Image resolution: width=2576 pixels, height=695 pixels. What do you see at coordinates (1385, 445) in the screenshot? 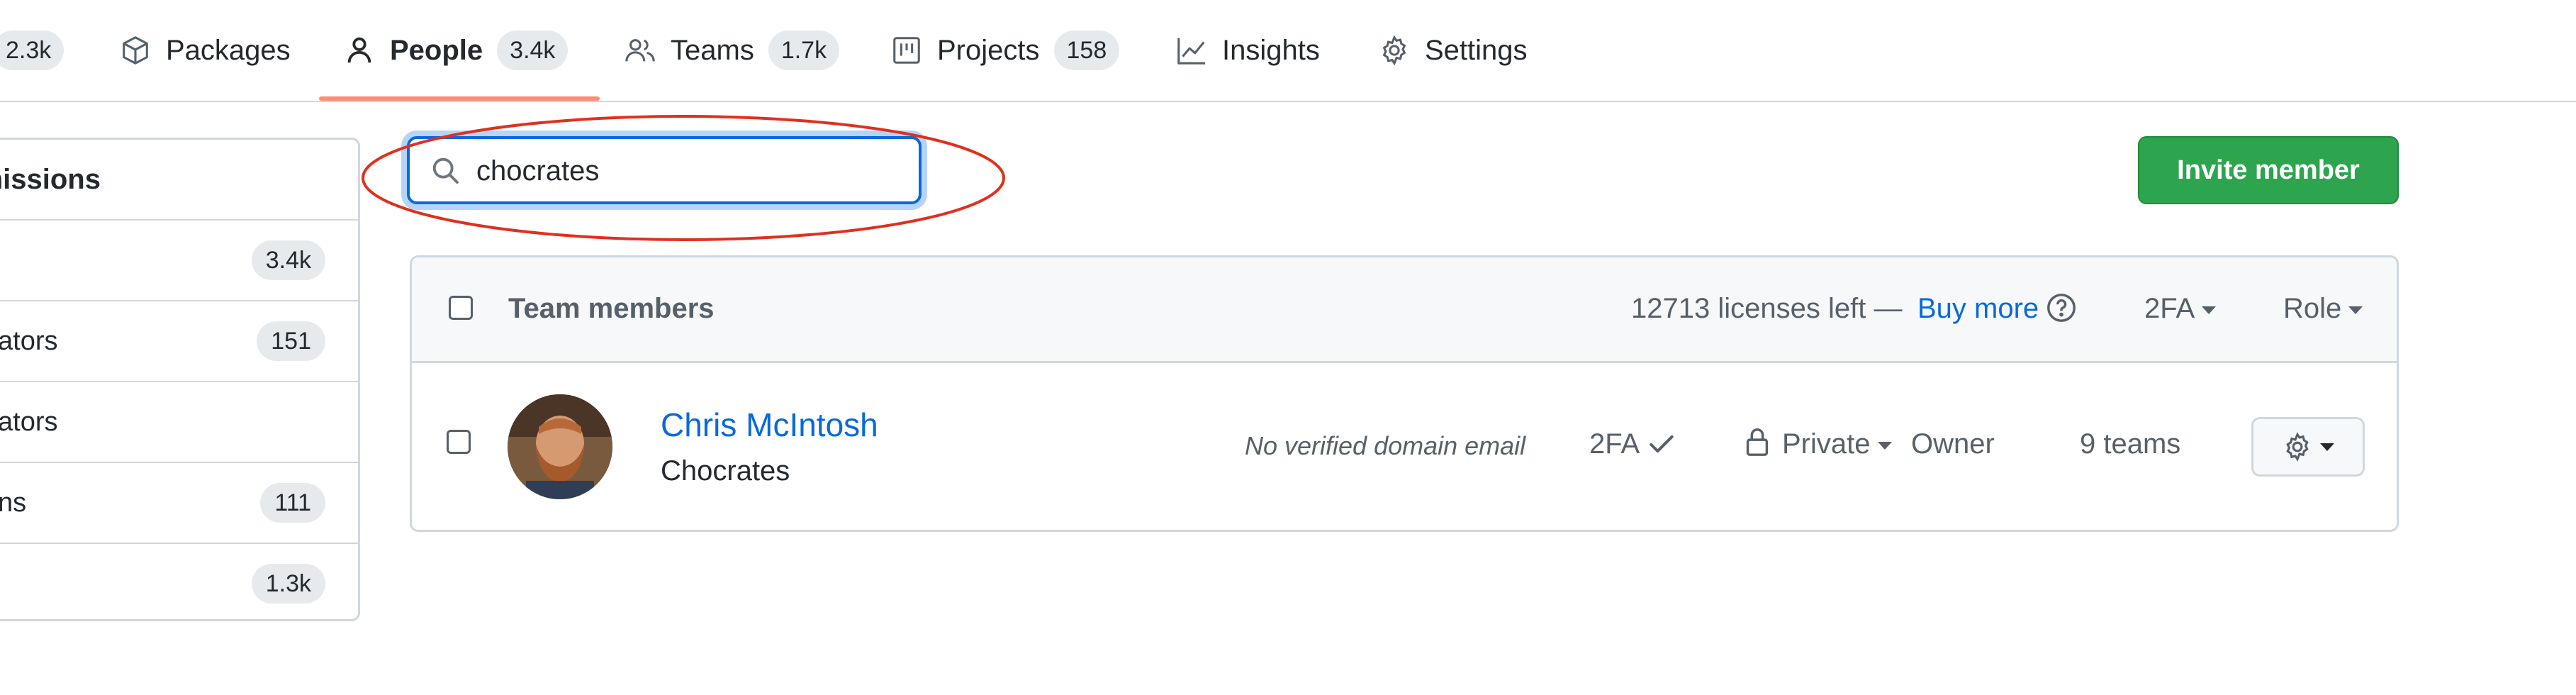
I see `email-verification-note: No verified domain email` at bounding box center [1385, 445].